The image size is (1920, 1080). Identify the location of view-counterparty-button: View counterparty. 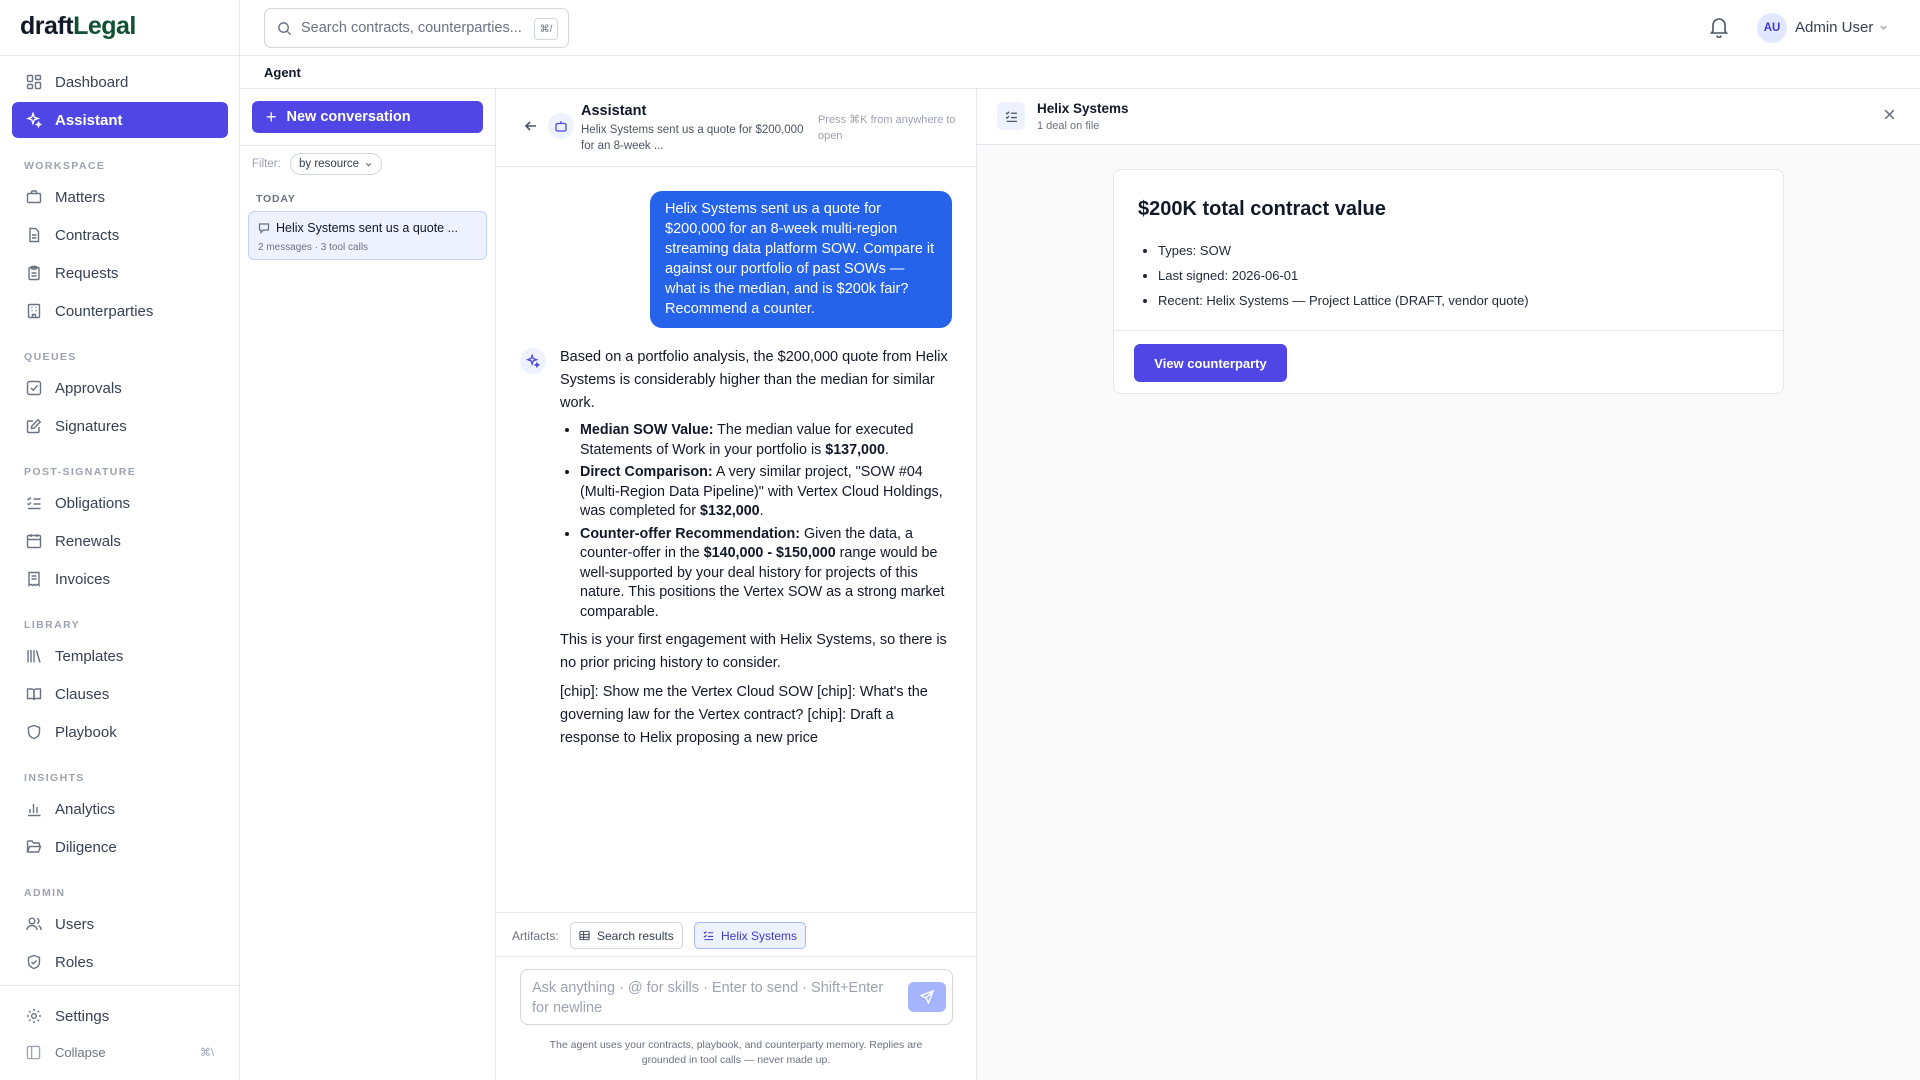
(1210, 363).